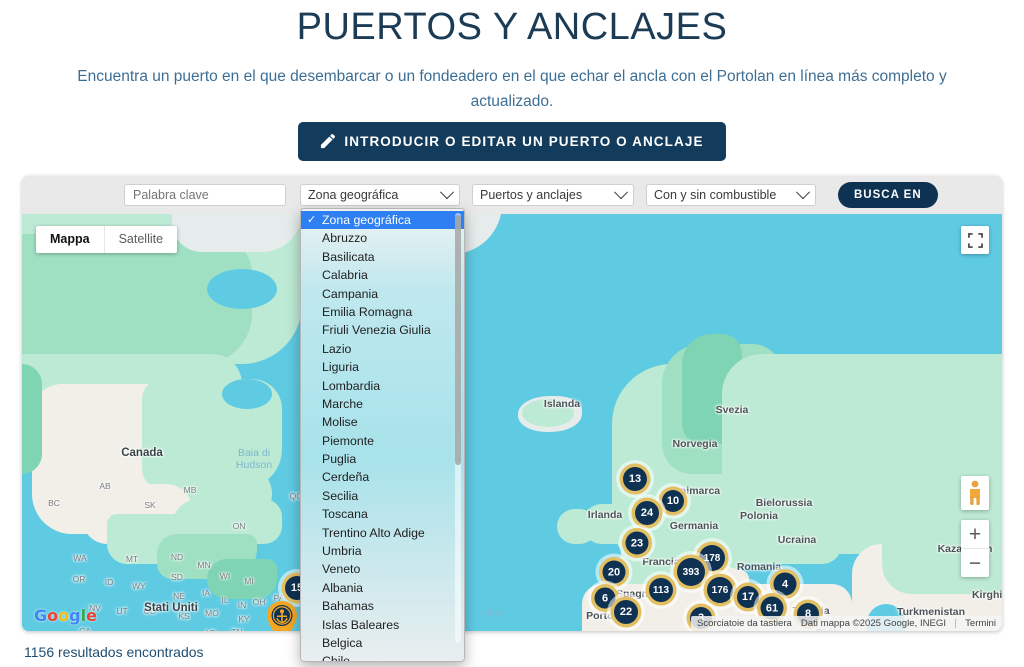  Describe the element at coordinates (382, 459) in the screenshot. I see `dropdown-option: Puglia` at that location.